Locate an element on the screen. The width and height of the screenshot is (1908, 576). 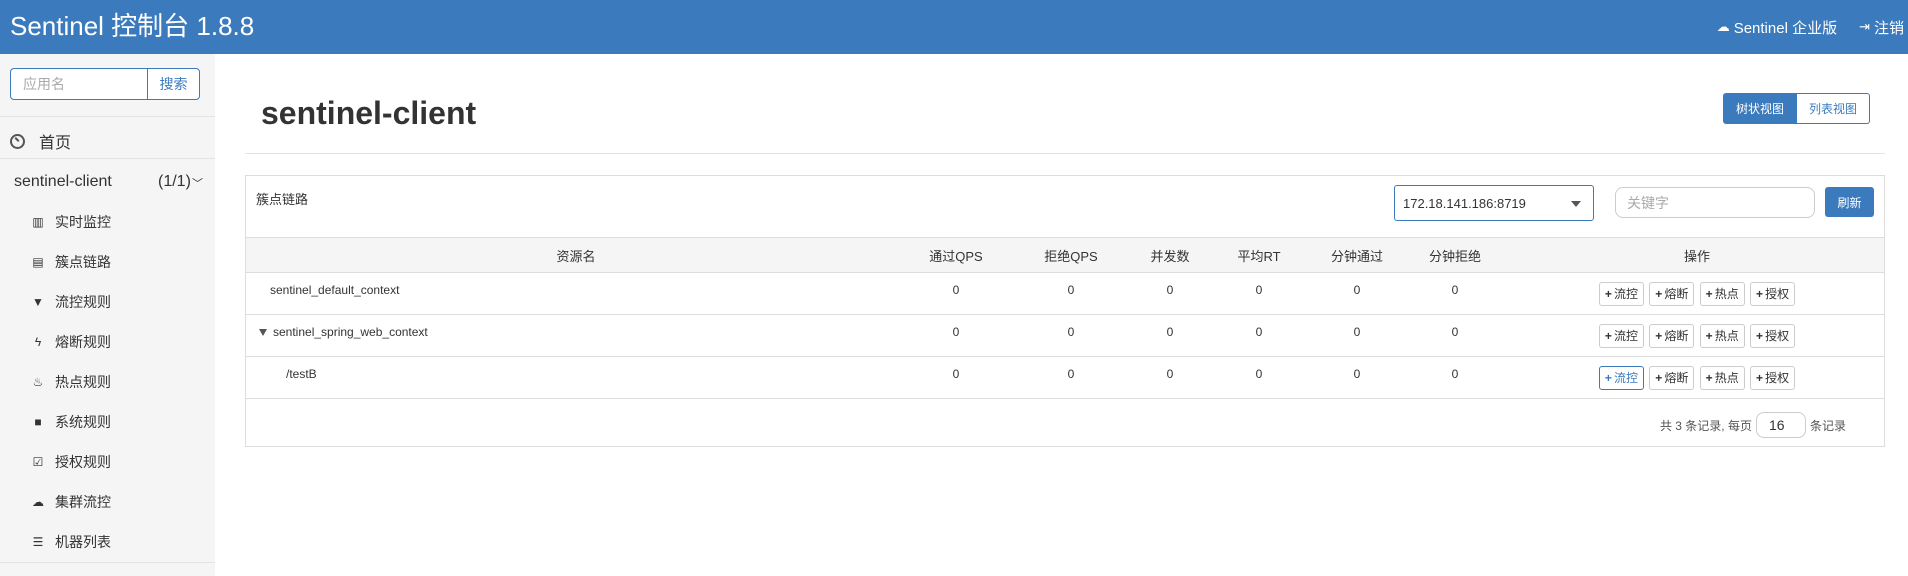
sidebar-item-label: 流控规则 is located at coordinates (83, 302).